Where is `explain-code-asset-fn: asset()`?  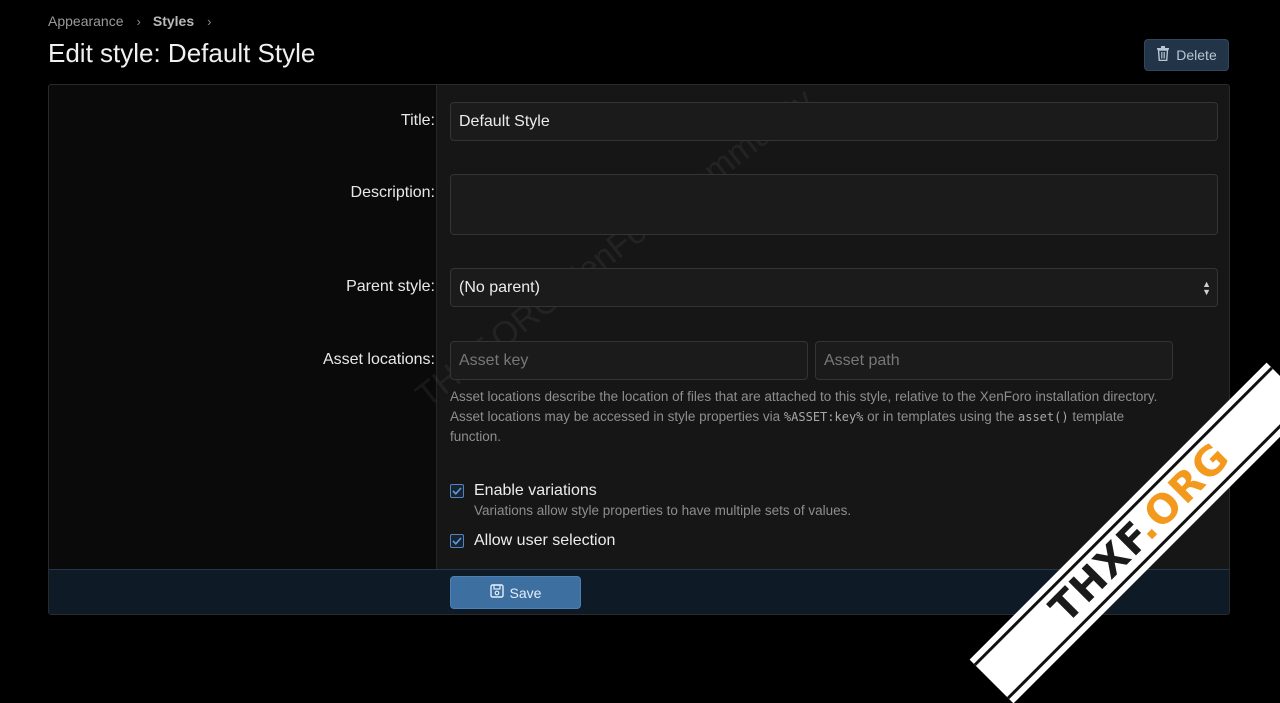
explain-code-asset-fn: asset() is located at coordinates (1043, 417).